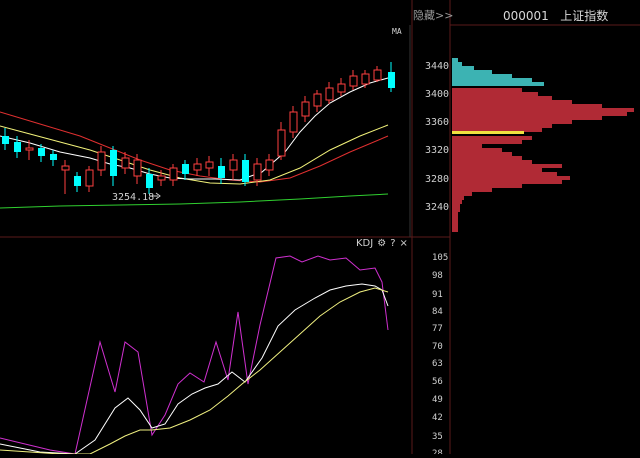  I want to click on ma60-line, so click(194, 201).